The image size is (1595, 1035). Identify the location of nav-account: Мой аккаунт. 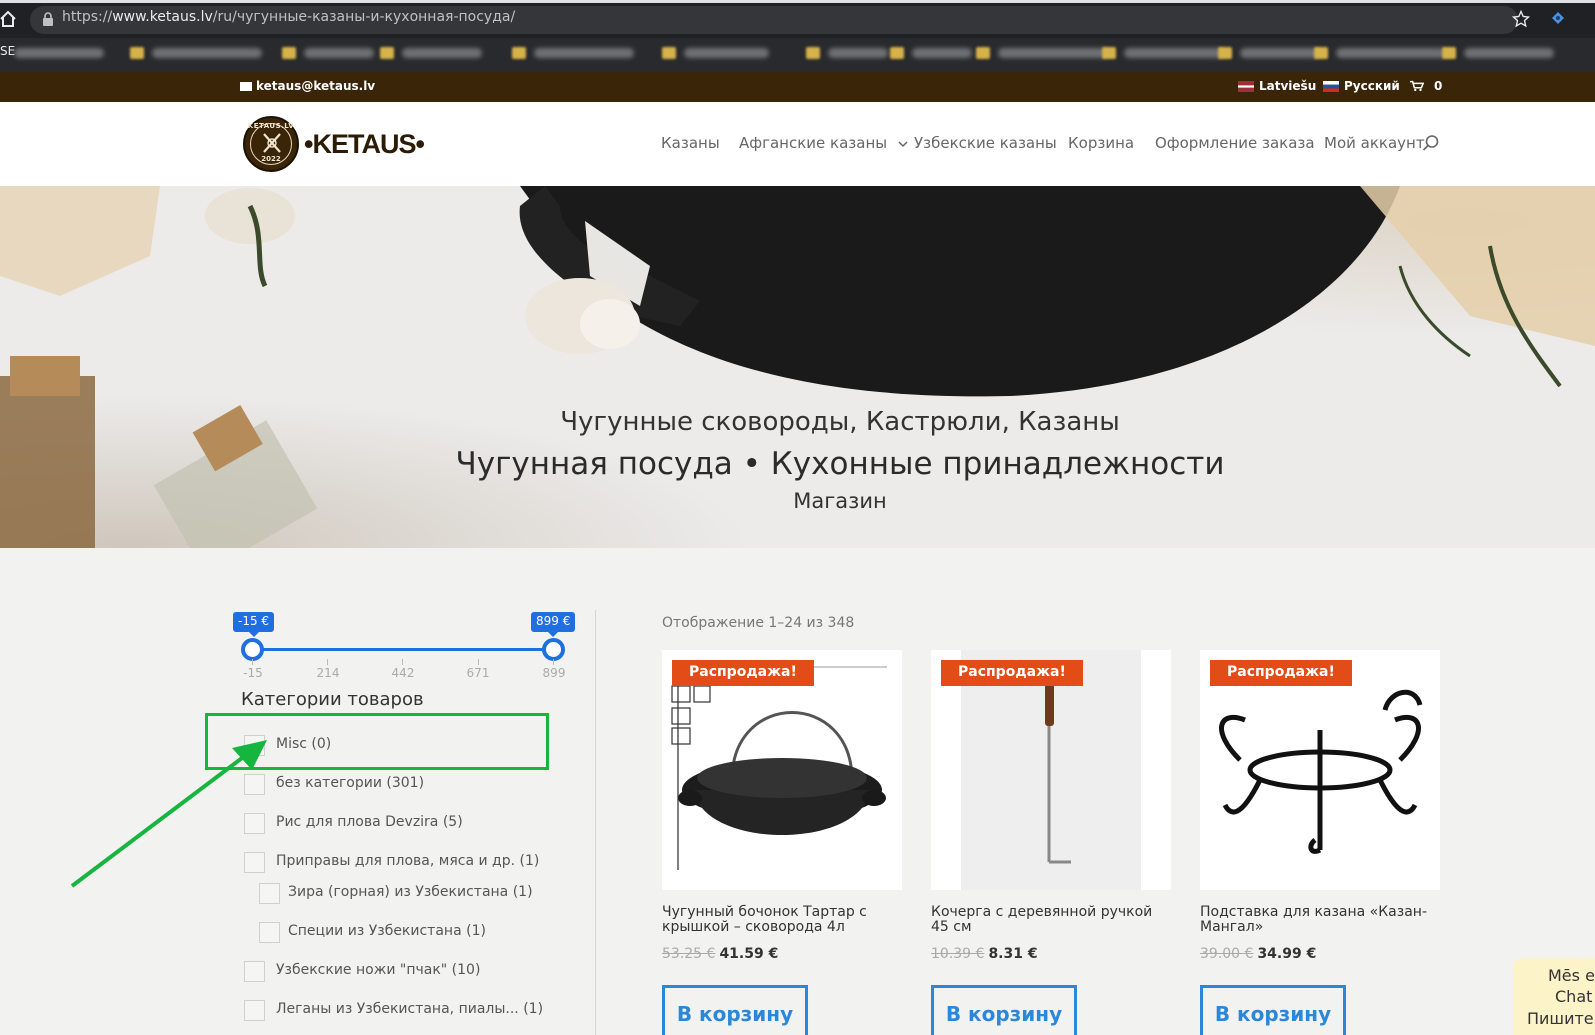
(1374, 143).